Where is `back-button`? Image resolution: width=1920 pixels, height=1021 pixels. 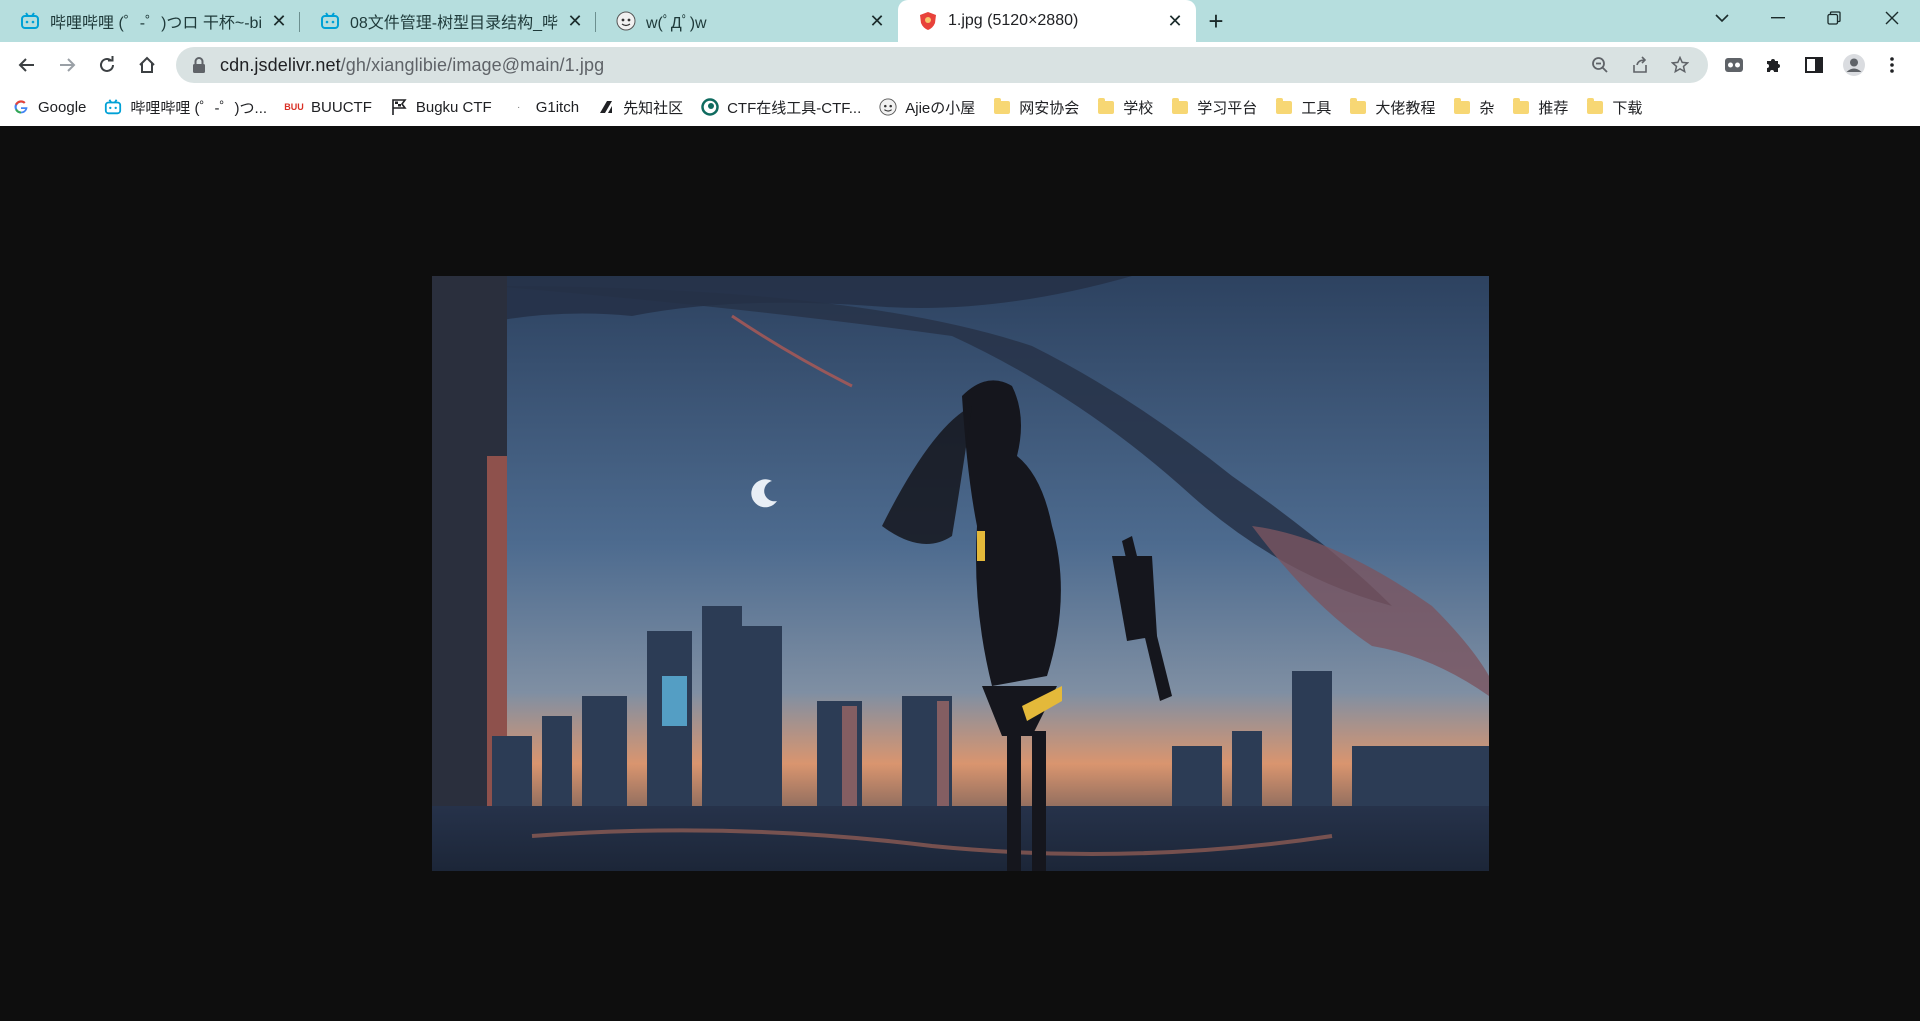
back-button is located at coordinates (27, 65).